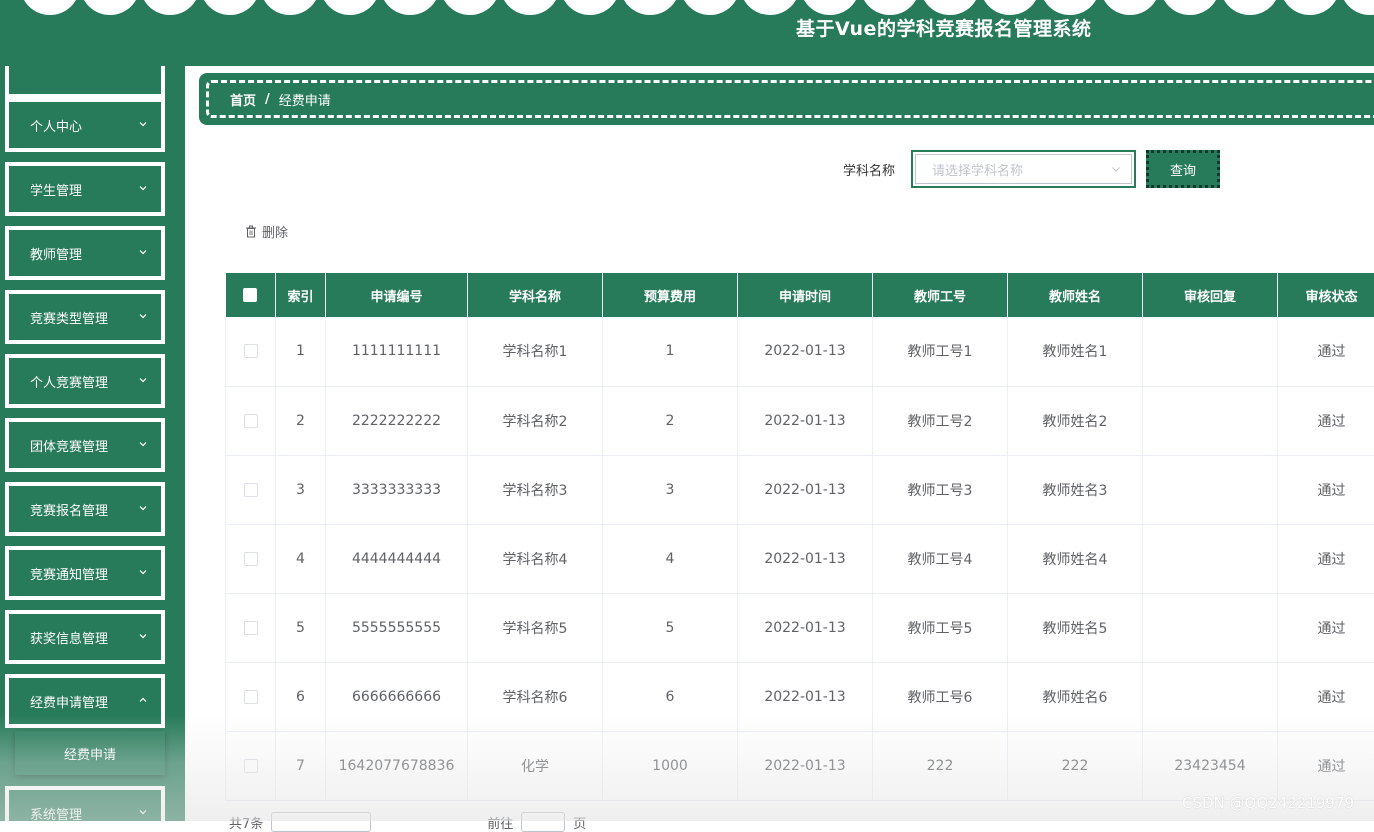  Describe the element at coordinates (535, 420) in the screenshot. I see `table-cell: 学科名称2` at that location.